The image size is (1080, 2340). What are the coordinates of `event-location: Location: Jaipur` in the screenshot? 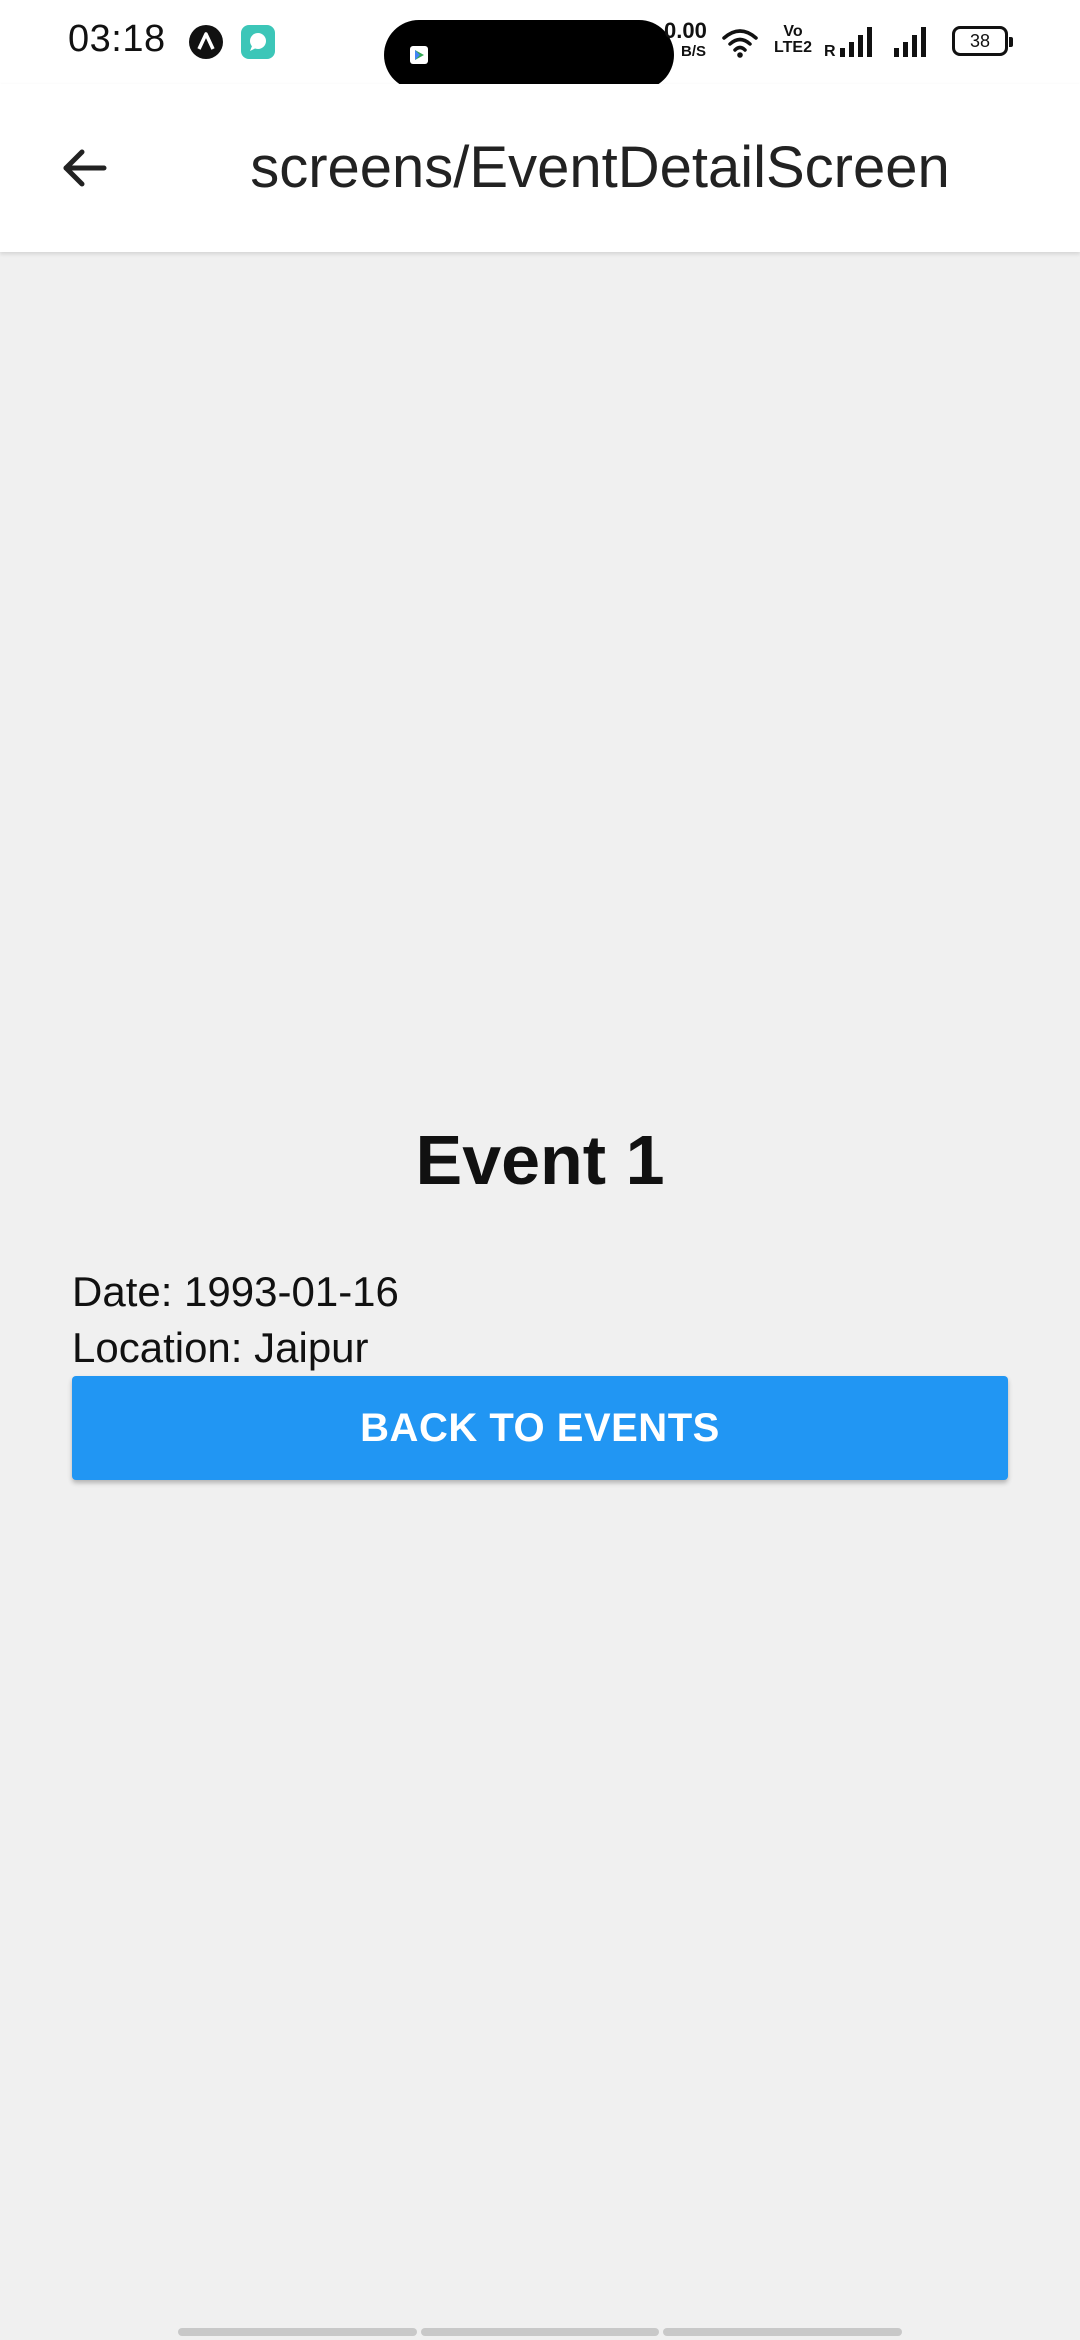 It's located at (220, 1347).